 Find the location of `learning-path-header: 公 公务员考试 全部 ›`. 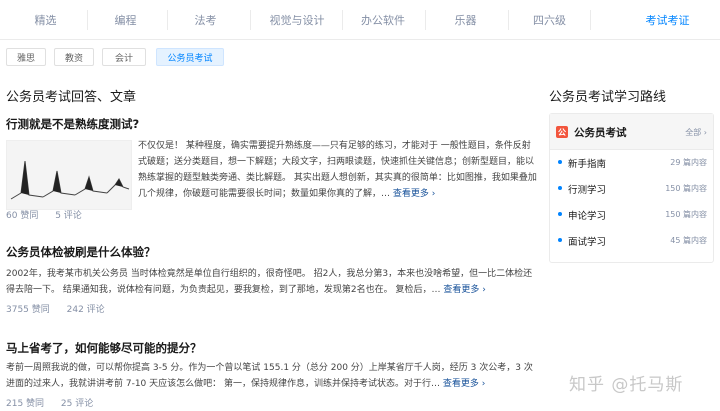

learning-path-header: 公 公务员考试 全部 › is located at coordinates (631, 132).